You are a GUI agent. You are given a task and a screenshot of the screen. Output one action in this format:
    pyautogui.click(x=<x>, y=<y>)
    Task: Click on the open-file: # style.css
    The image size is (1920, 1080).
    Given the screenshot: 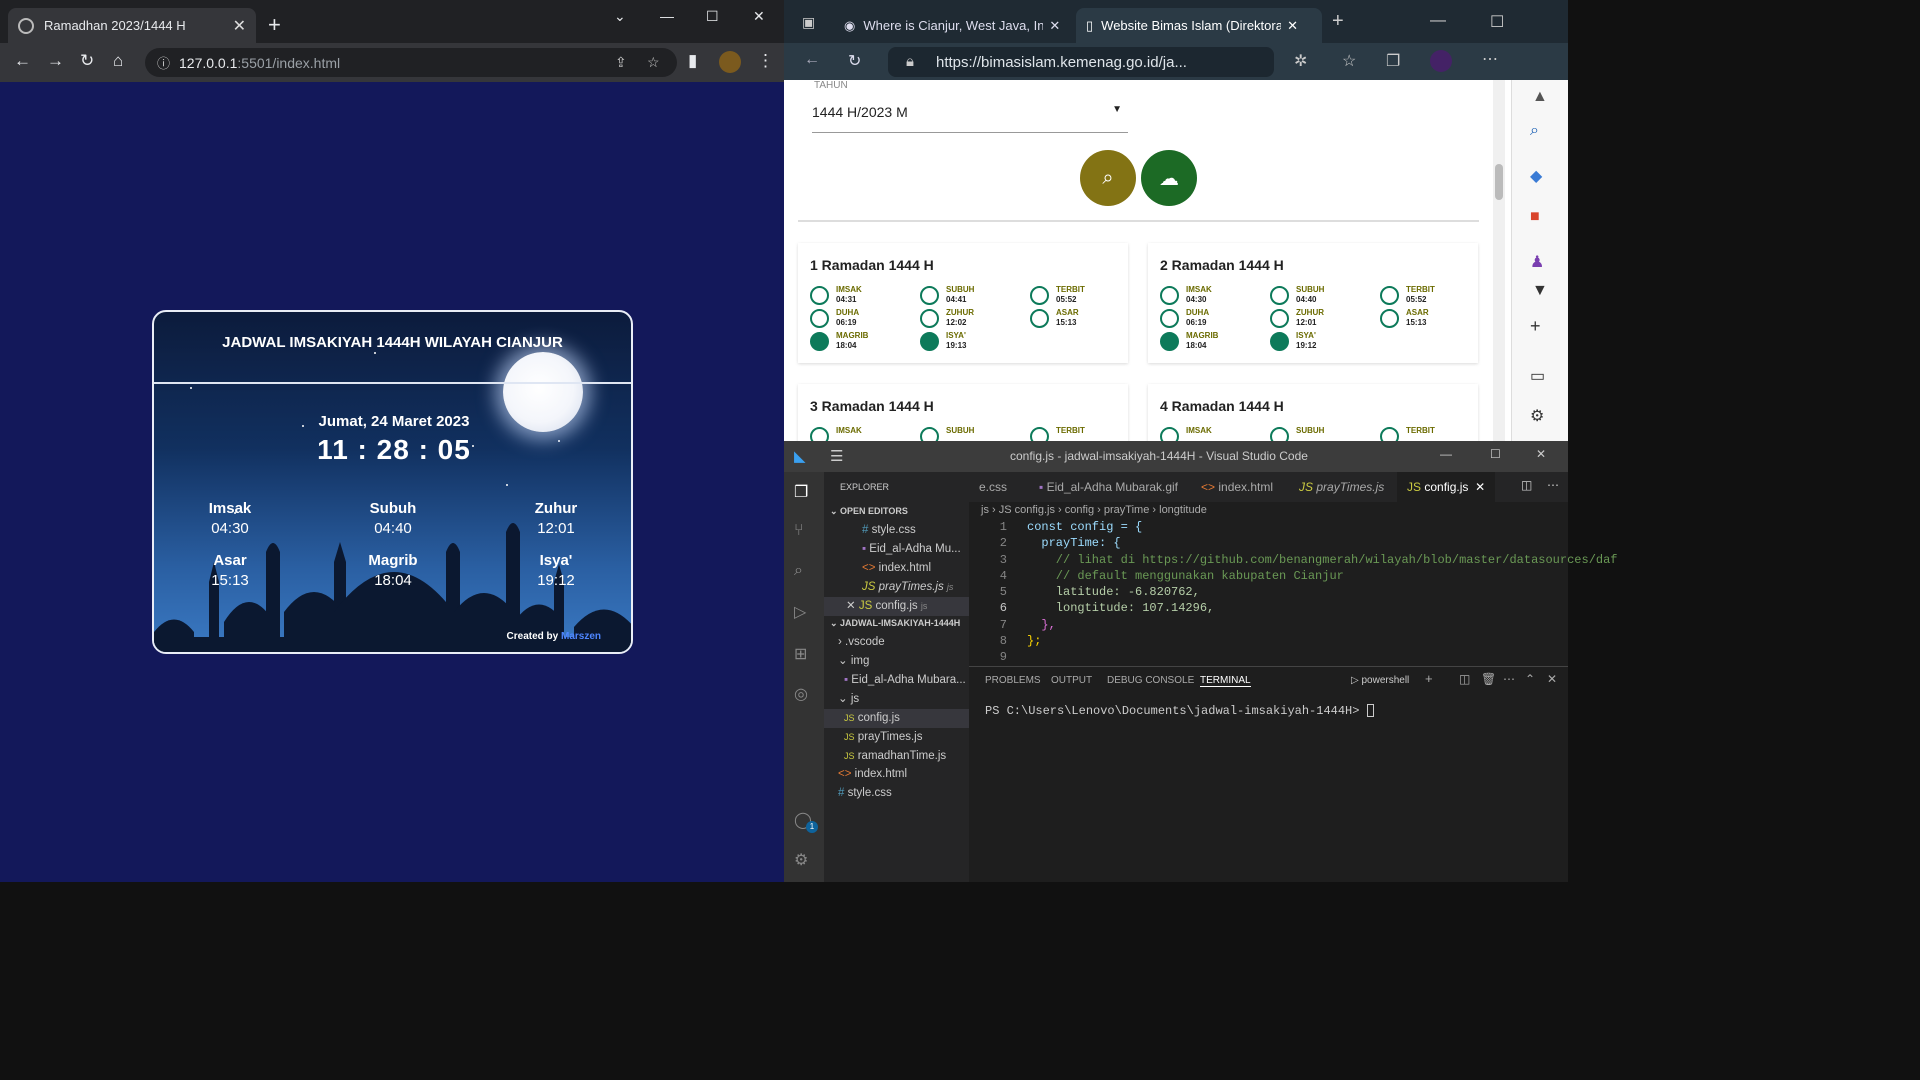 What is the action you would take?
    pyautogui.click(x=896, y=530)
    